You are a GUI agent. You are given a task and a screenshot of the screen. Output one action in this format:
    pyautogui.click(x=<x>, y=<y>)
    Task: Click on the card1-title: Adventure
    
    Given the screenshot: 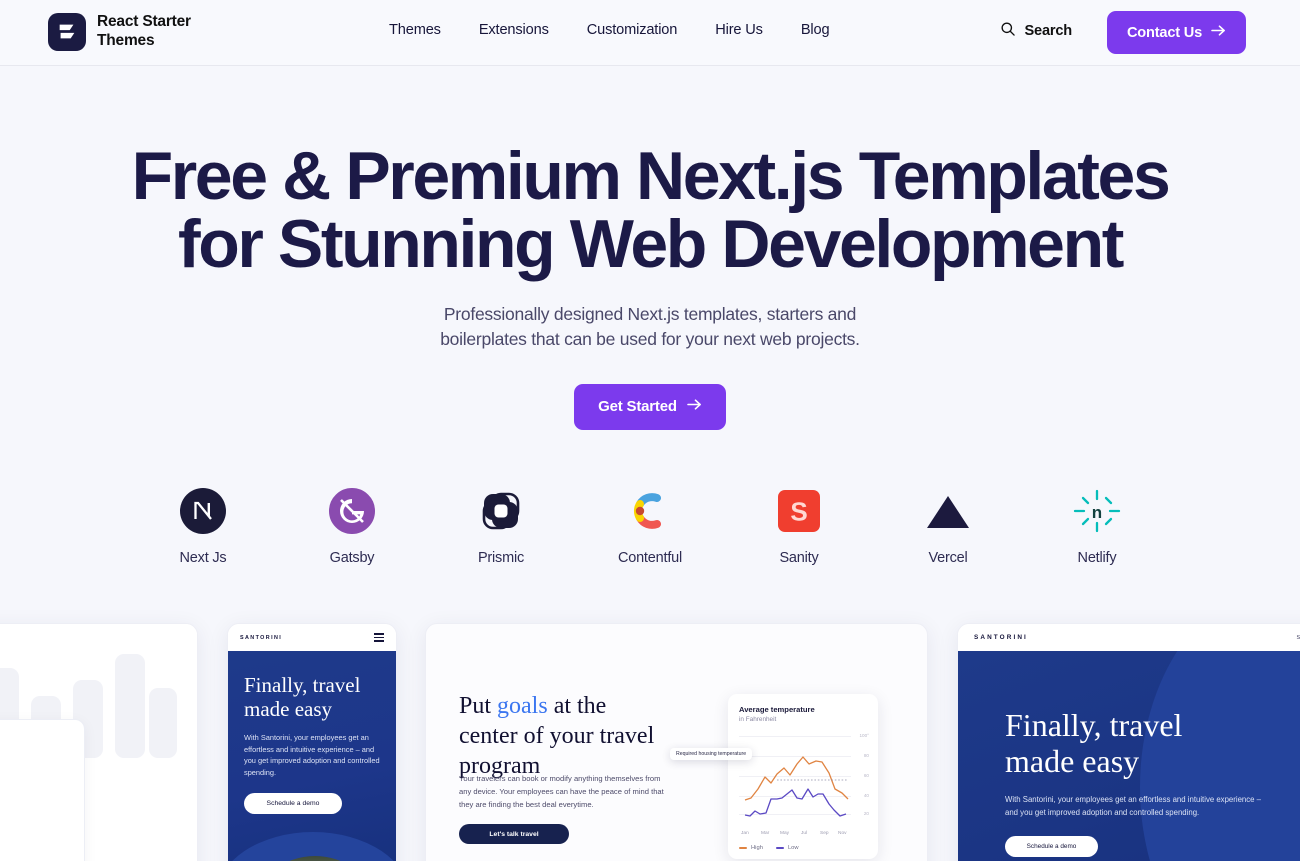 What is the action you would take?
    pyautogui.click(x=42, y=792)
    